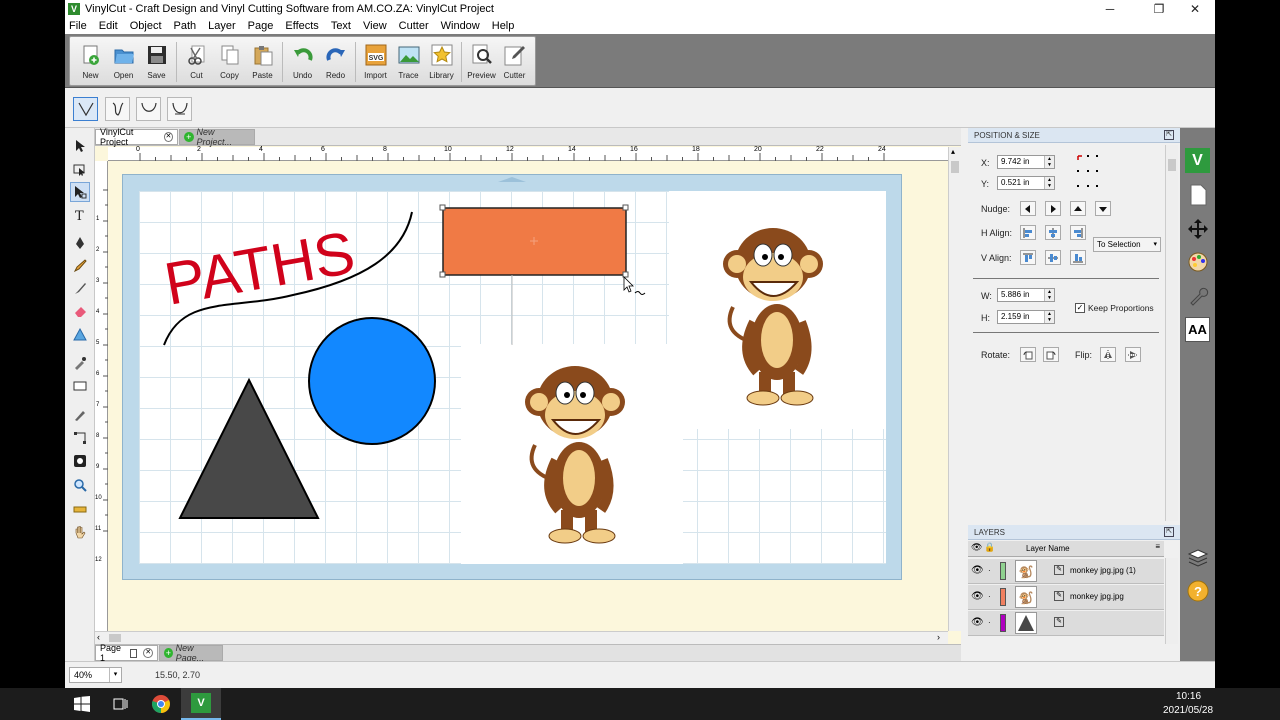 This screenshot has width=1280, height=720. I want to click on close-button: ✕, so click(1195, 9).